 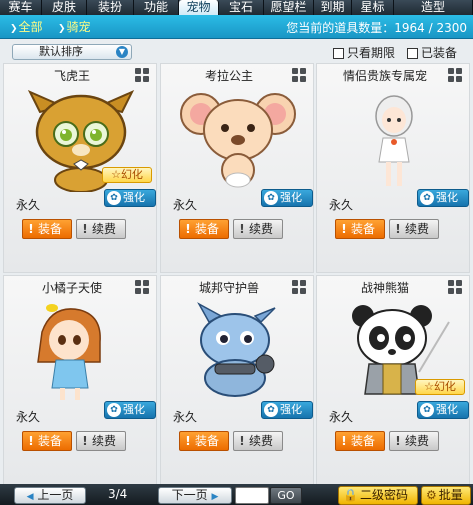 What do you see at coordinates (189, 495) in the screenshot?
I see `next-page-label: 下一页` at bounding box center [189, 495].